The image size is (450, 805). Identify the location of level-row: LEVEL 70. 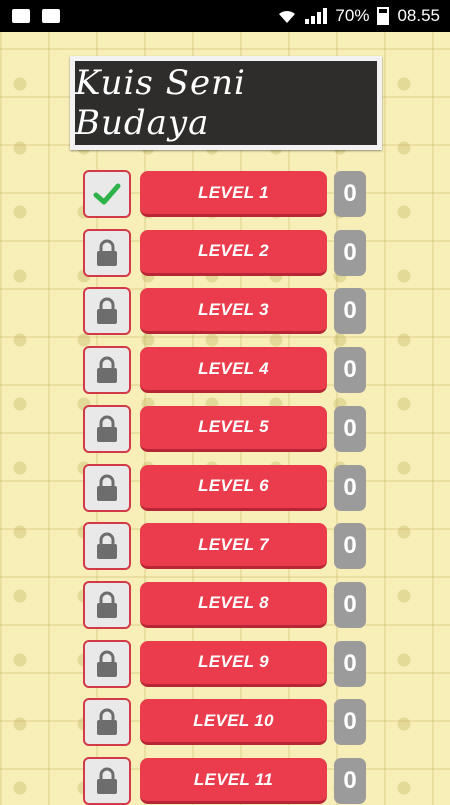
(225, 546).